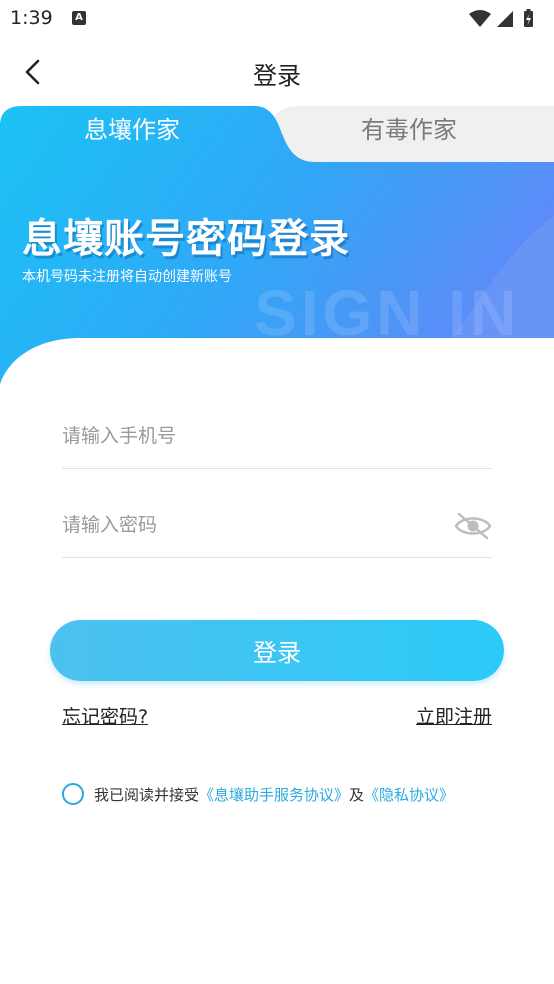  What do you see at coordinates (357, 794) in the screenshot?
I see `agreement-conjunction: 及` at bounding box center [357, 794].